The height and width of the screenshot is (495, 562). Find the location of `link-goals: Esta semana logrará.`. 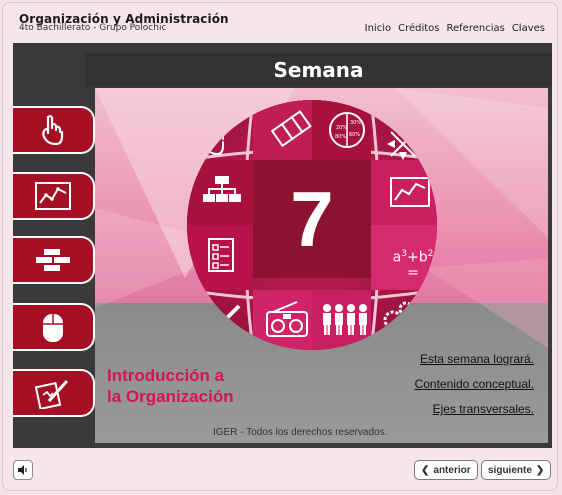

link-goals: Esta semana logrará. is located at coordinates (477, 359).